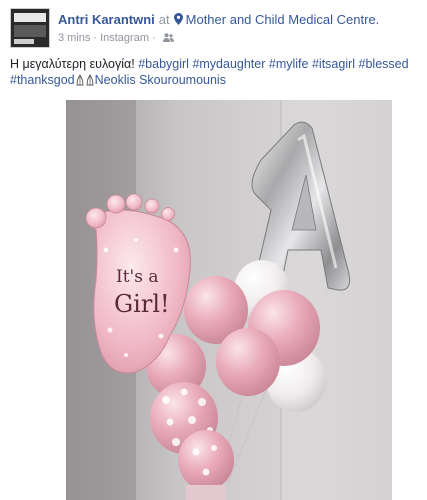  I want to click on at-label: at, so click(164, 19).